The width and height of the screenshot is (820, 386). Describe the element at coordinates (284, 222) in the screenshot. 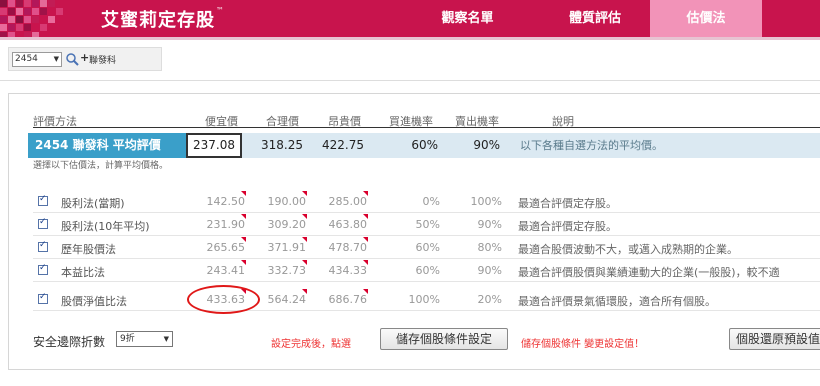

I see `fair-value: 309.20` at that location.